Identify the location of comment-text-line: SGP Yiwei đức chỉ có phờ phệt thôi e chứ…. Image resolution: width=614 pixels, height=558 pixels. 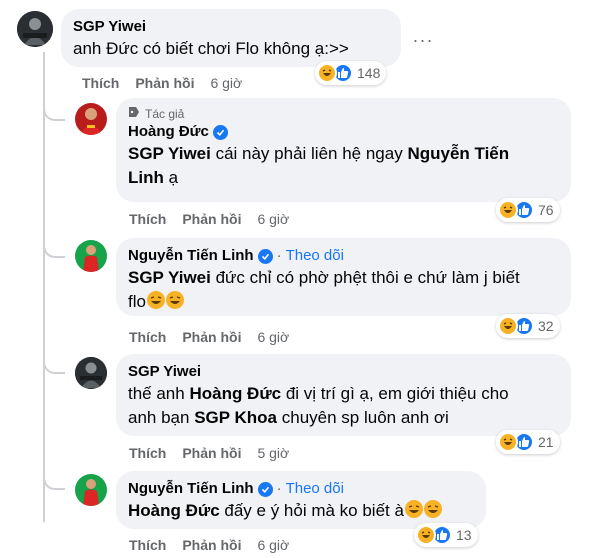
(343, 278).